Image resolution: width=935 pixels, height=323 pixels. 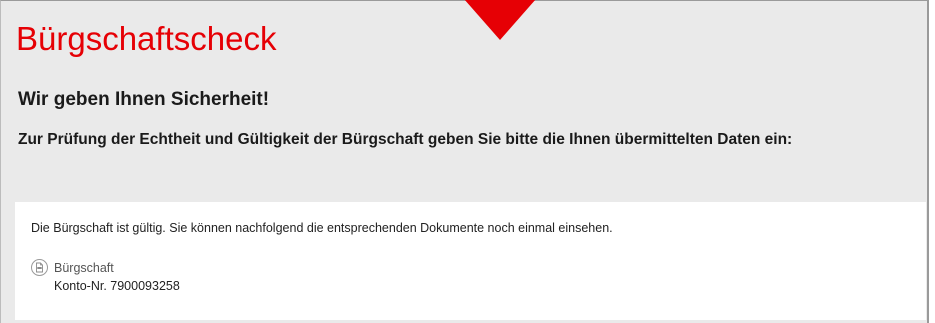 I want to click on brand-marker, so click(x=500, y=20).